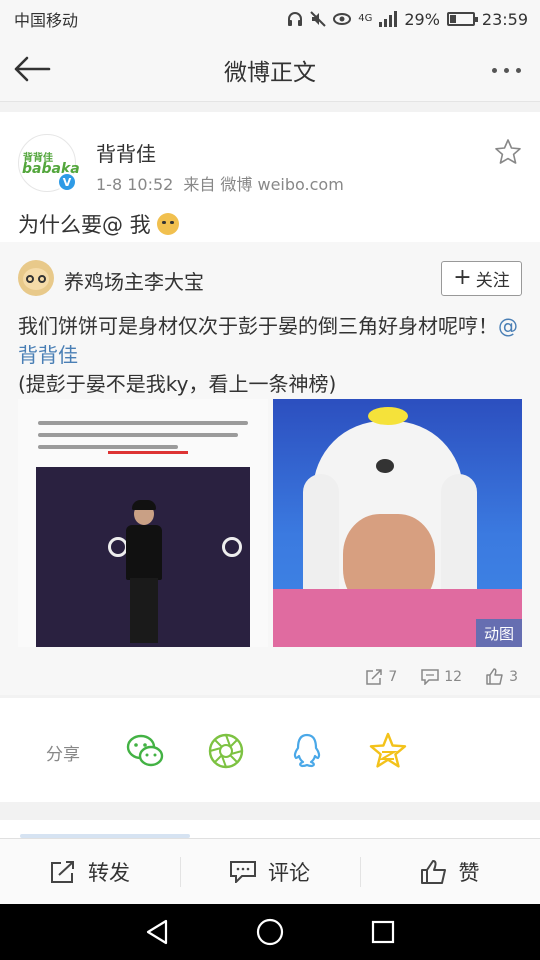  Describe the element at coordinates (397, 523) in the screenshot. I see `retweet-image-2: 动图` at that location.